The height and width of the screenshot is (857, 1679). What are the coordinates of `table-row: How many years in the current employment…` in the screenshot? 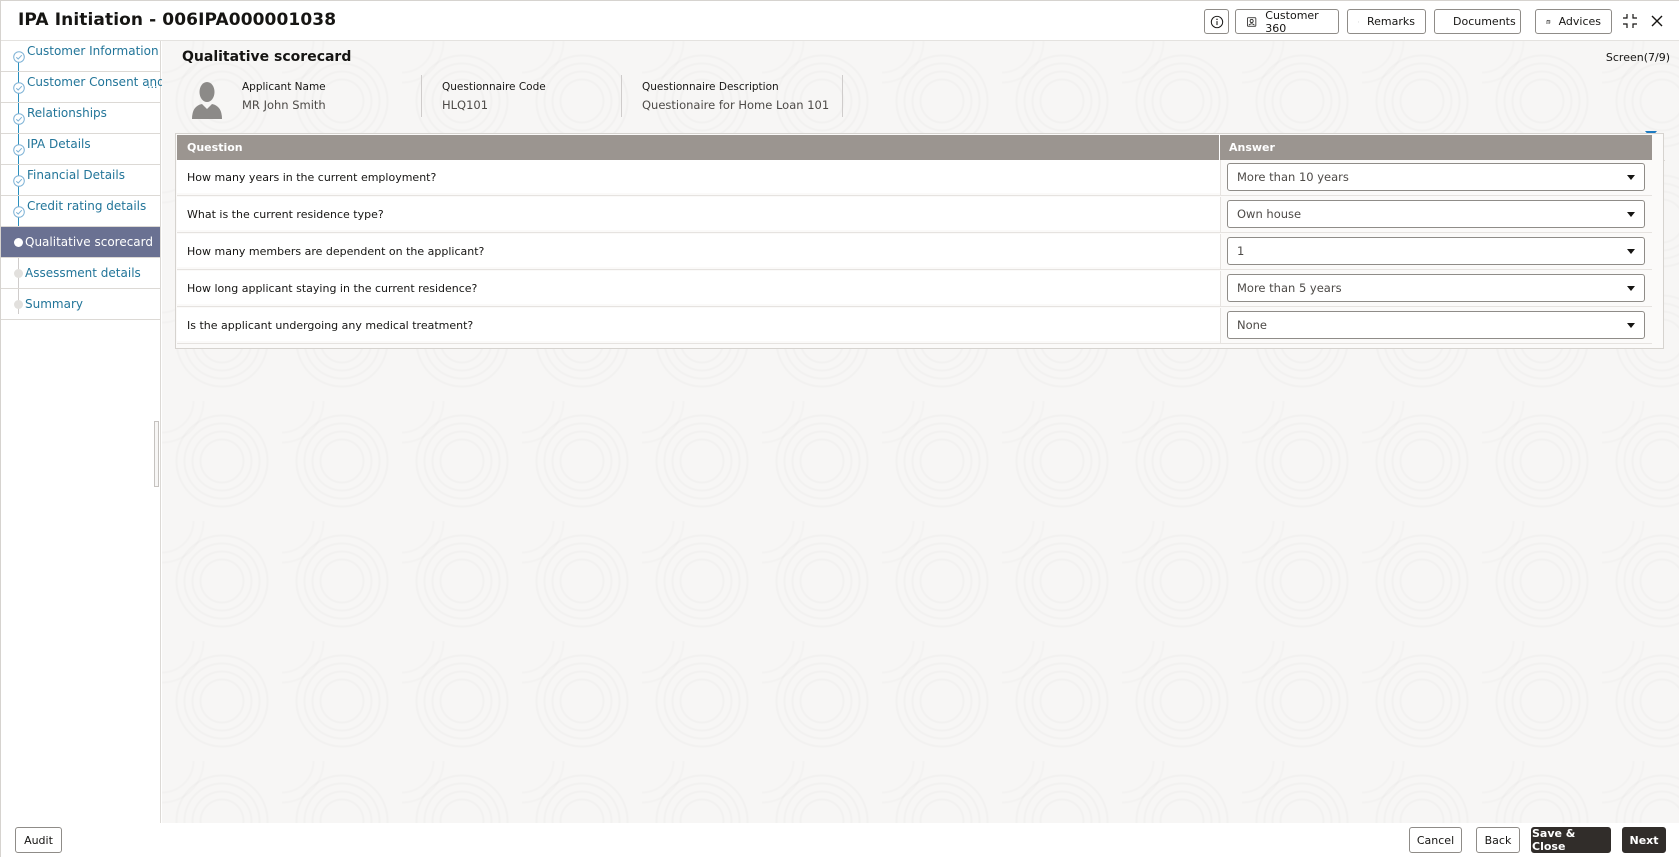 It's located at (914, 178).